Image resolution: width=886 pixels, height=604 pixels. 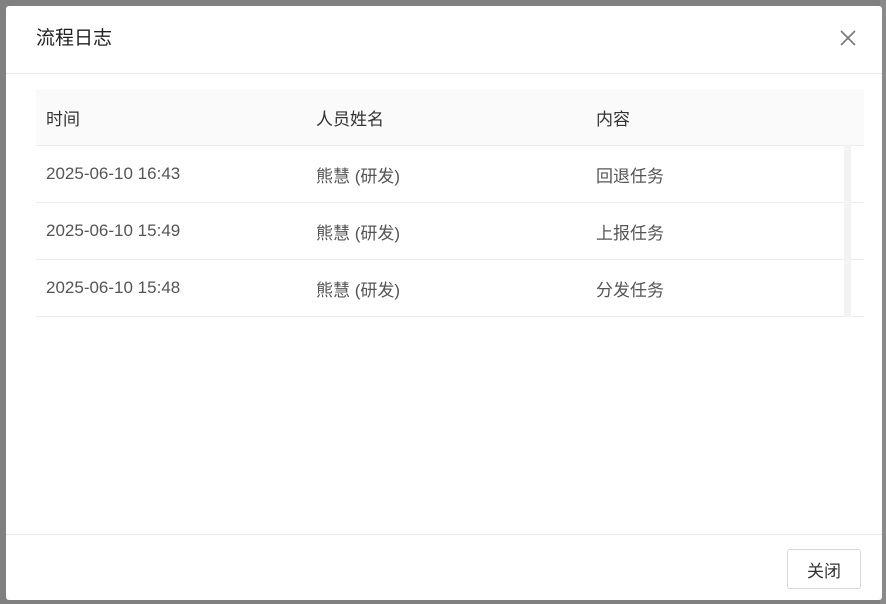 What do you see at coordinates (725, 117) in the screenshot?
I see `column-header-content: 内容` at bounding box center [725, 117].